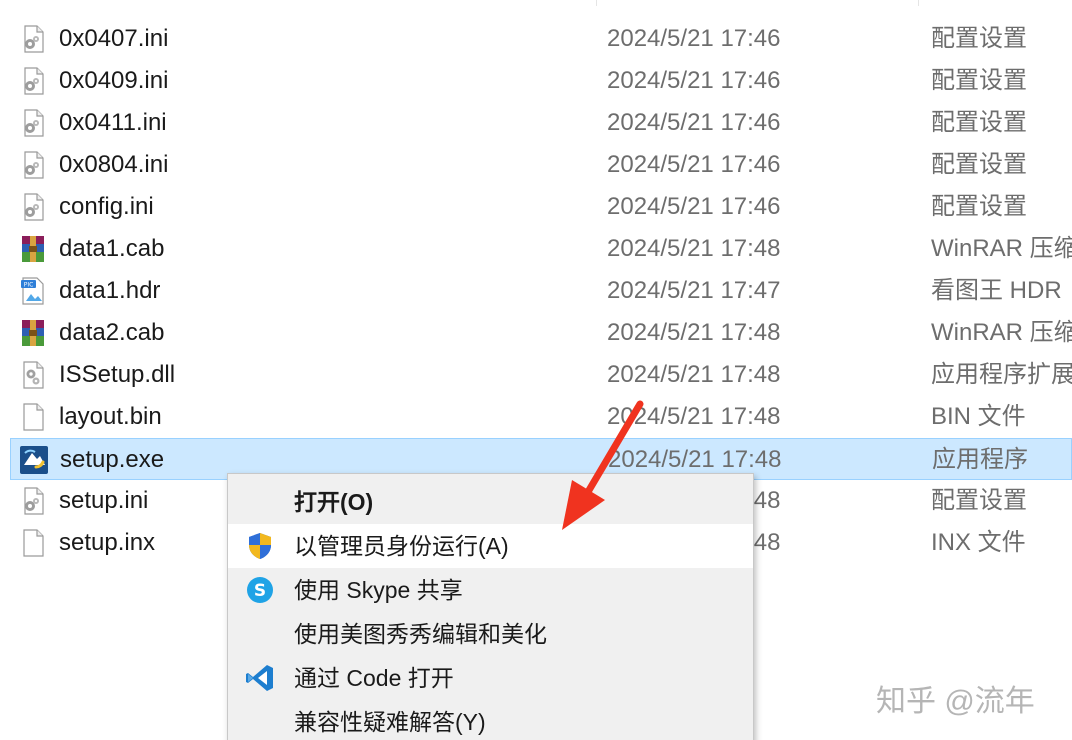 The height and width of the screenshot is (740, 1072). Describe the element at coordinates (112, 248) in the screenshot. I see `file-name: data1.cab` at that location.